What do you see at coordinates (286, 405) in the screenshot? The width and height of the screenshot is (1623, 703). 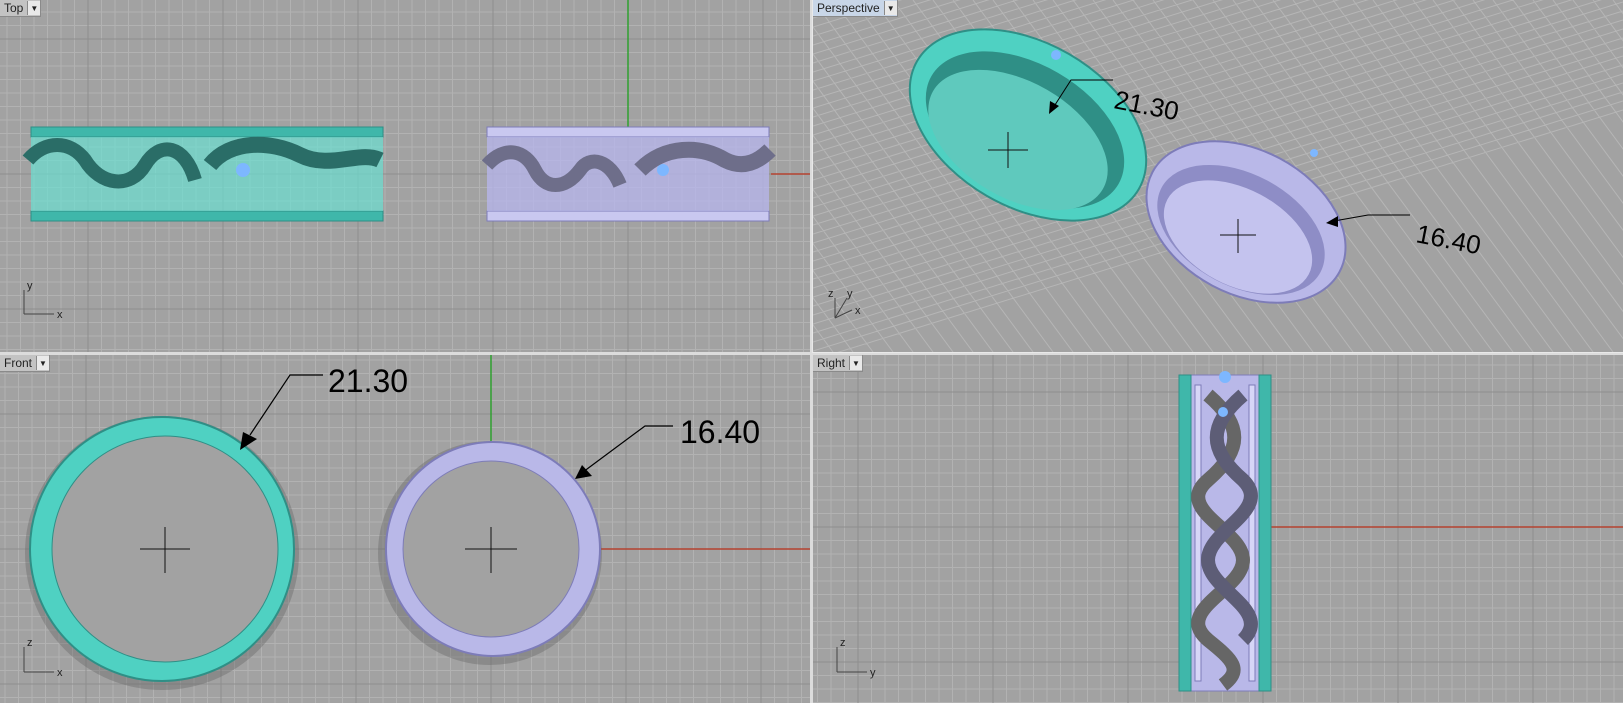 I see `leader-large-front` at bounding box center [286, 405].